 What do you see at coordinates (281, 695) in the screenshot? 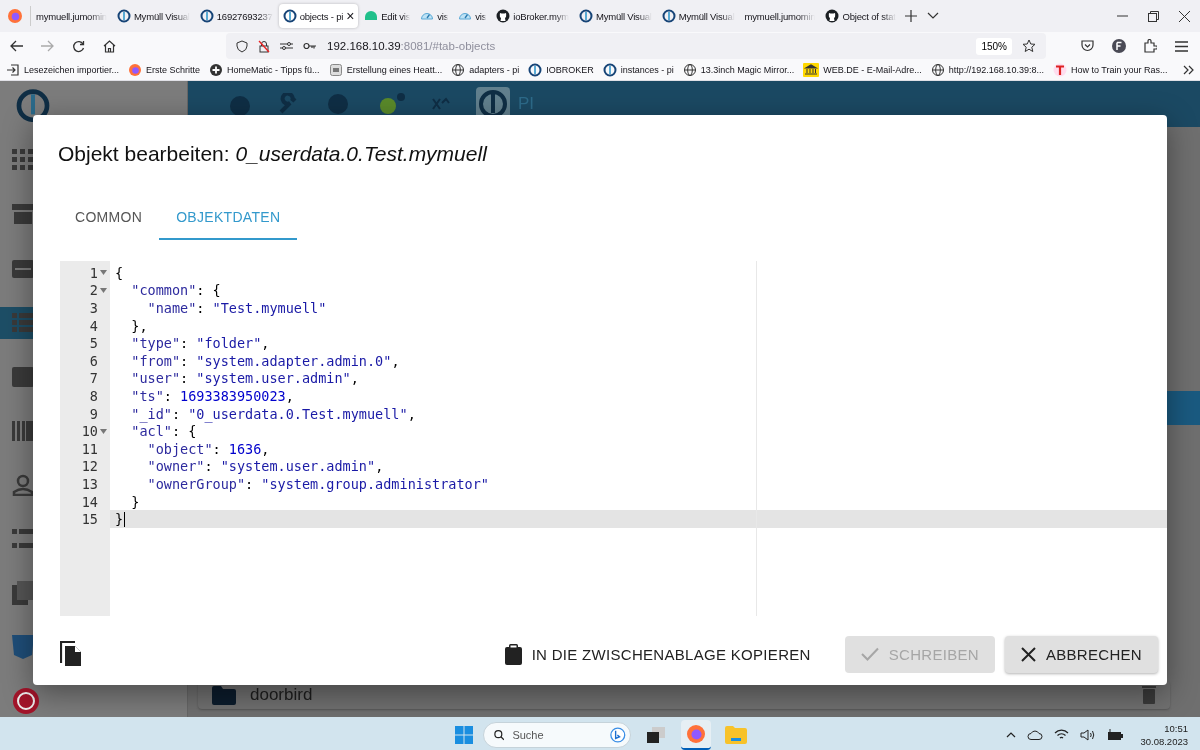
I see `folder-name: doorbird` at bounding box center [281, 695].